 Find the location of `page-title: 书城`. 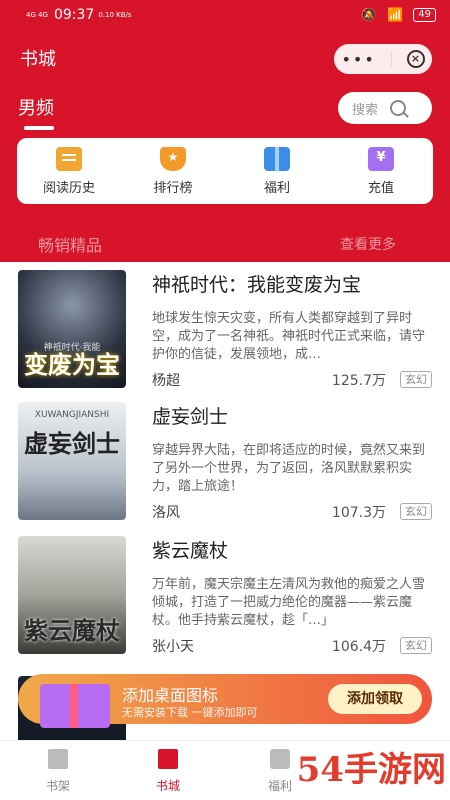

page-title: 书城 is located at coordinates (38, 59).